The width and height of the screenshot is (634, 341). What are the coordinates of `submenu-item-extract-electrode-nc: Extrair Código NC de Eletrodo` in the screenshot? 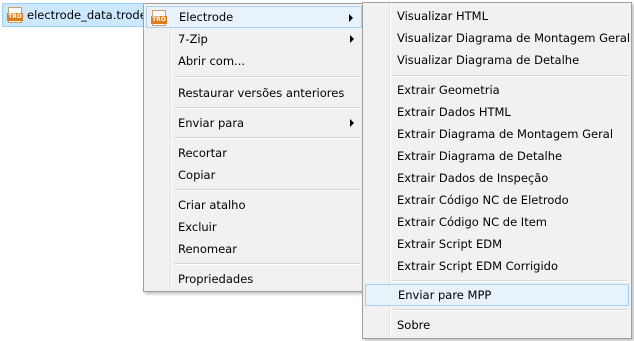 It's located at (497, 200).